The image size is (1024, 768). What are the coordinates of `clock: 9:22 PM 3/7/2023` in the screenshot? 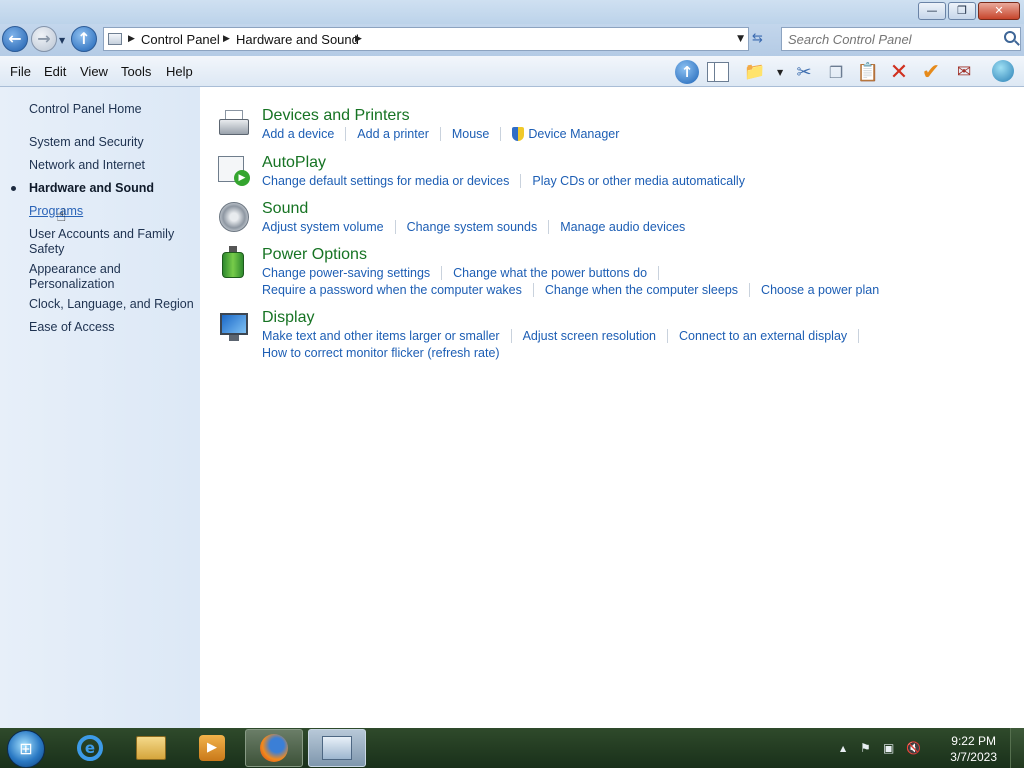 It's located at (973, 749).